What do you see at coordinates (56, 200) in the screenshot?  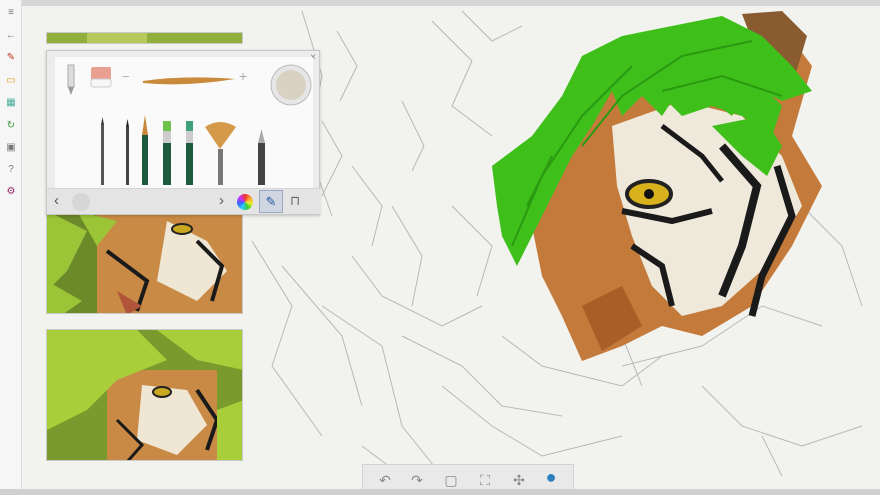 I see `palette-prev-button: ‹` at bounding box center [56, 200].